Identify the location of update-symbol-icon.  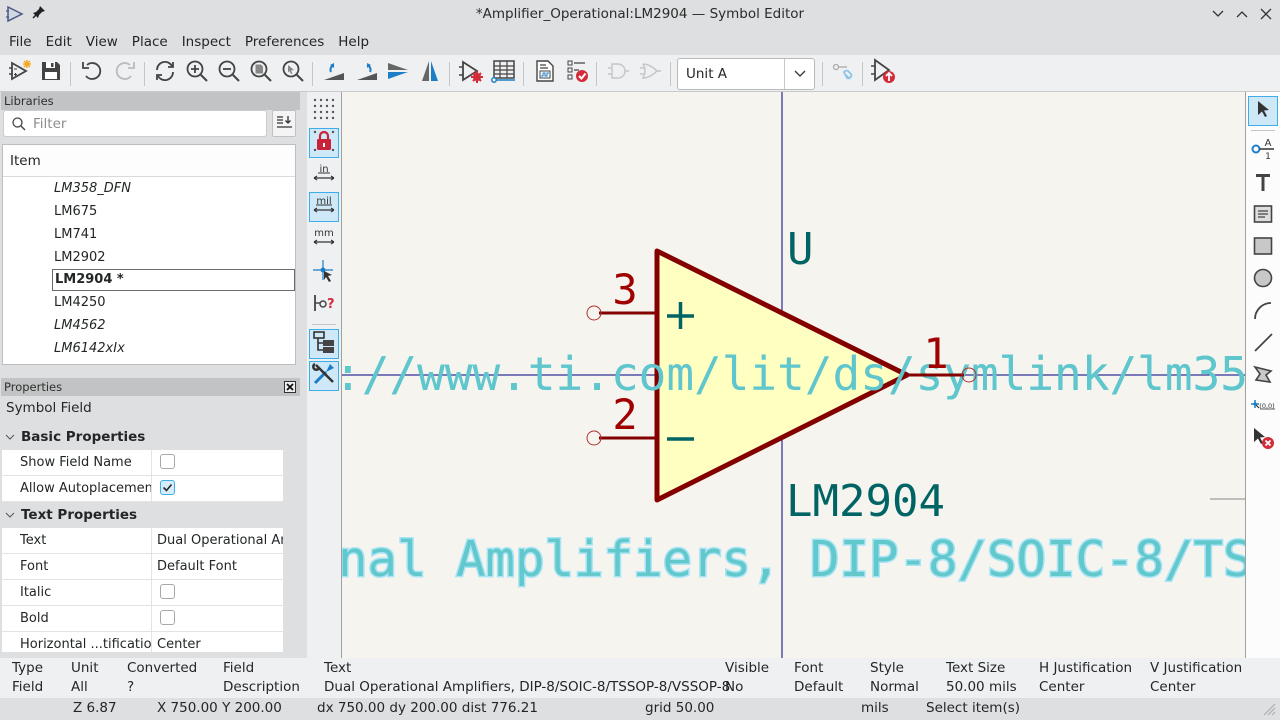
(883, 73).